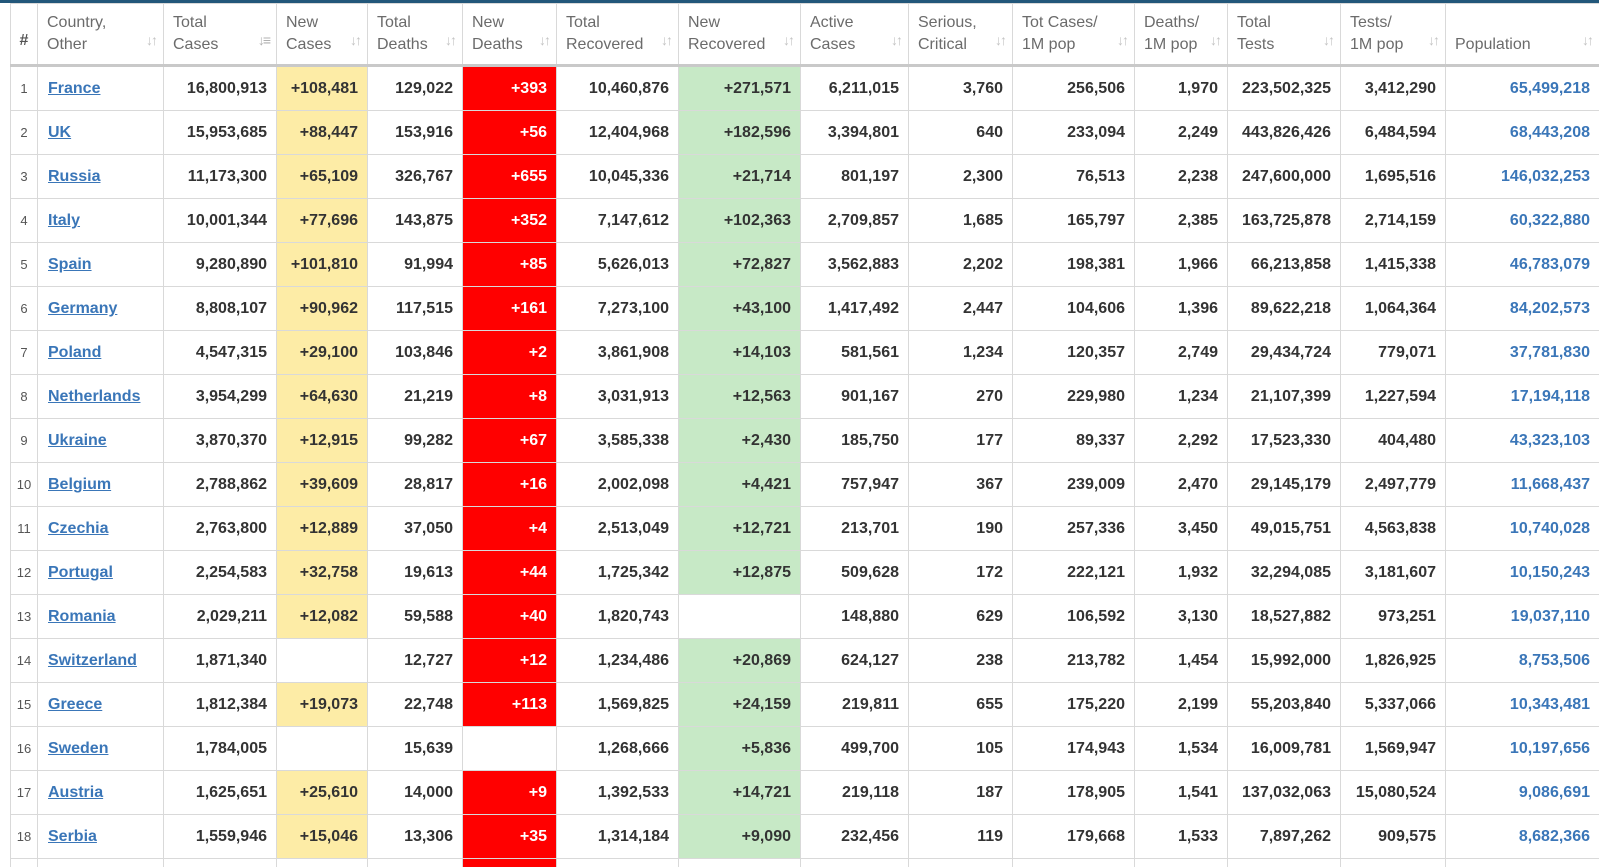 The width and height of the screenshot is (1599, 867). I want to click on column-header-serious: Serious, Critical ↓↑, so click(960, 35).